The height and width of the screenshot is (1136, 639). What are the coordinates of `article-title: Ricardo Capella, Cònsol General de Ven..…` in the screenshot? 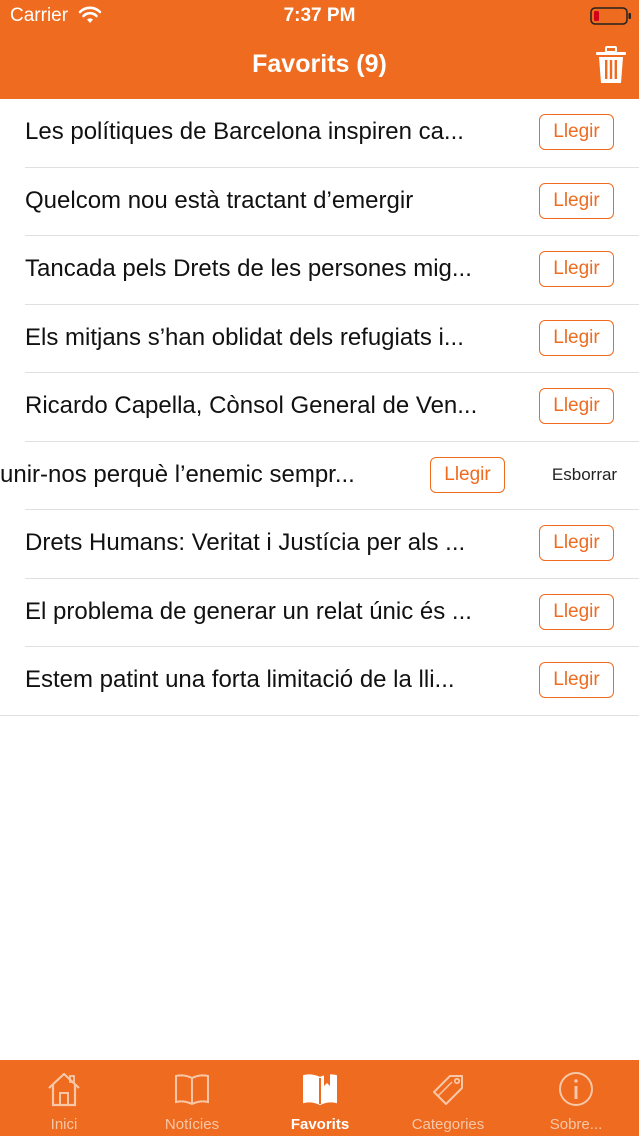 It's located at (251, 405).